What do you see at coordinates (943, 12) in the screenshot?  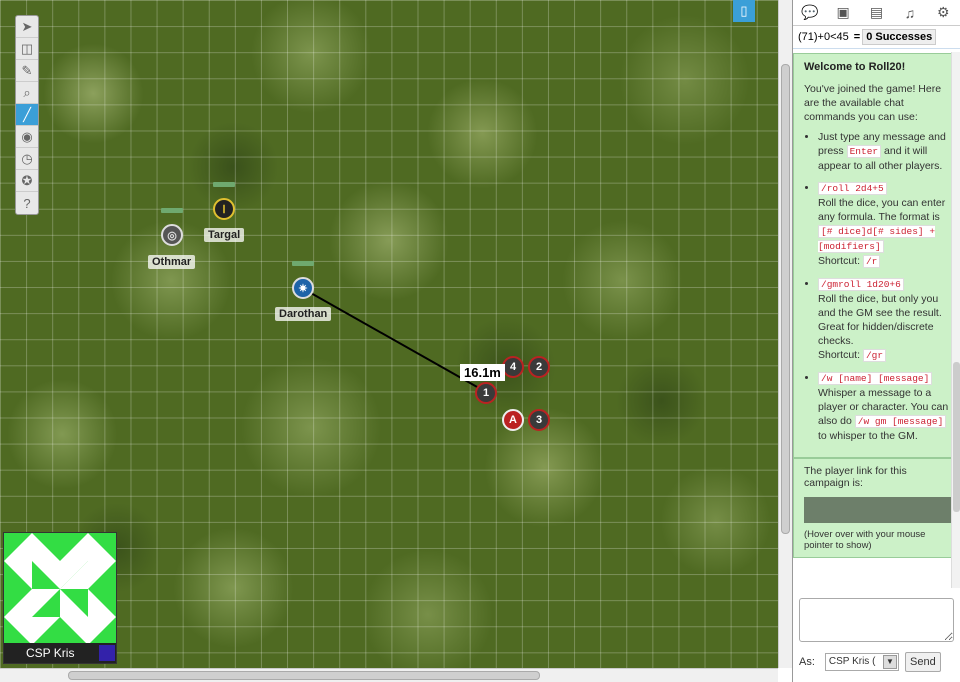 I see `settings-gear-icon: ⚙` at bounding box center [943, 12].